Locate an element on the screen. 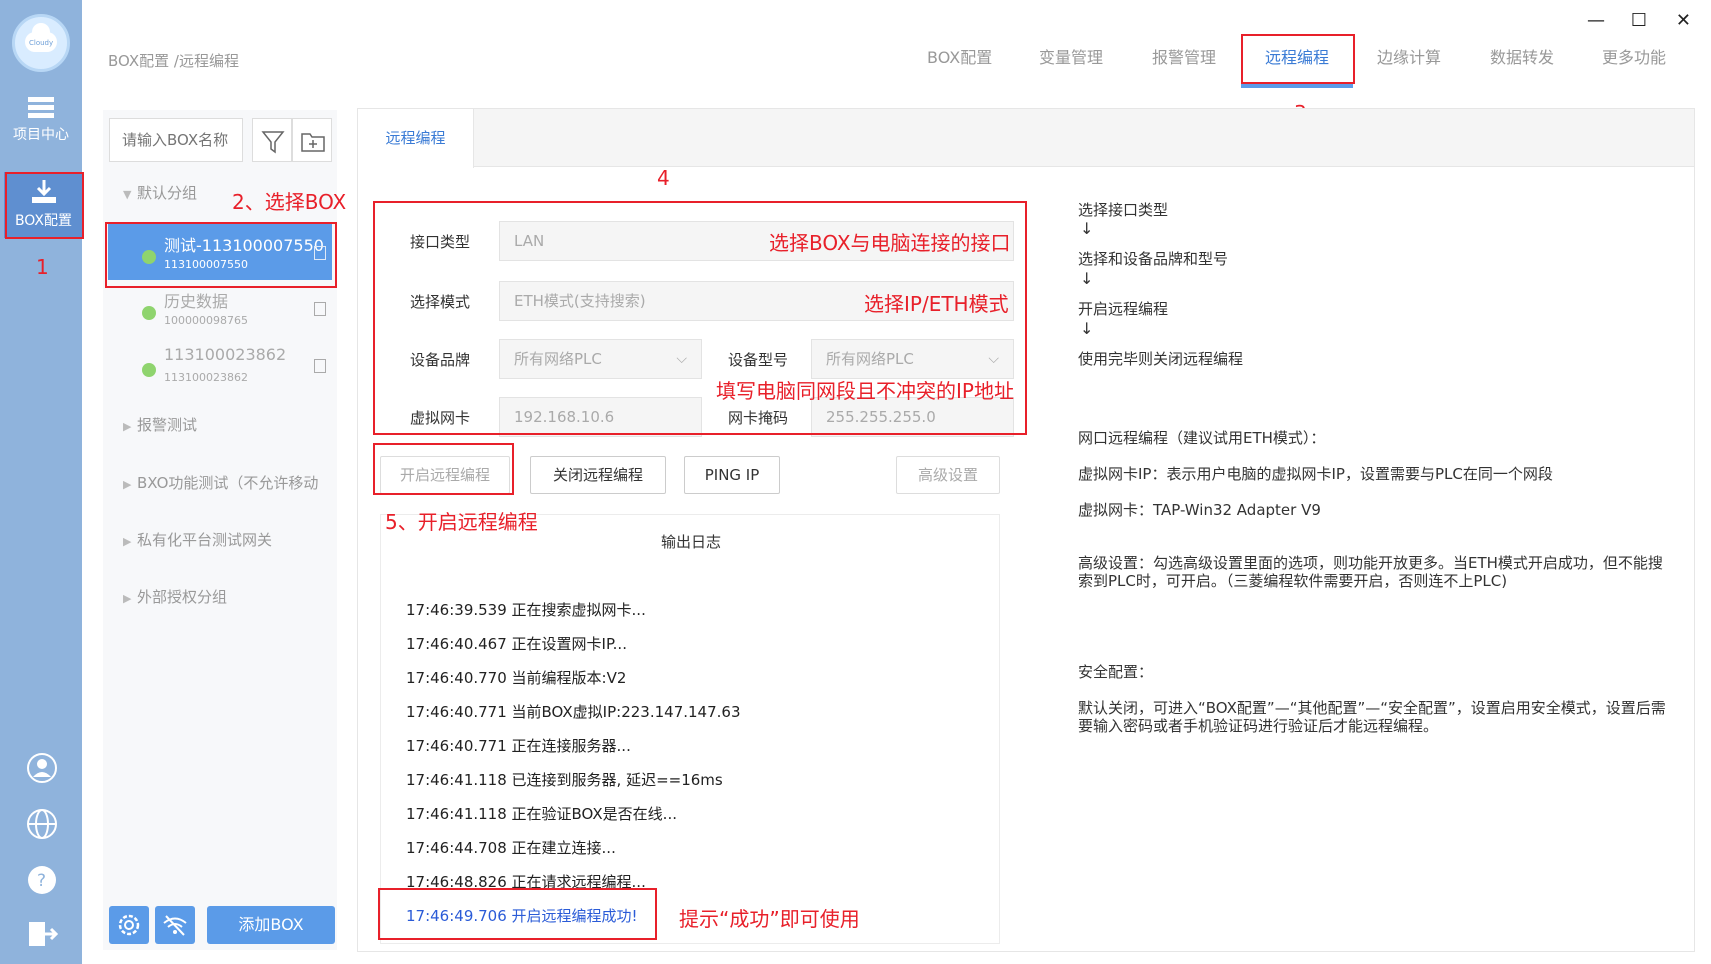 The image size is (1711, 964). tab-more: 更多功能 is located at coordinates (1634, 56).